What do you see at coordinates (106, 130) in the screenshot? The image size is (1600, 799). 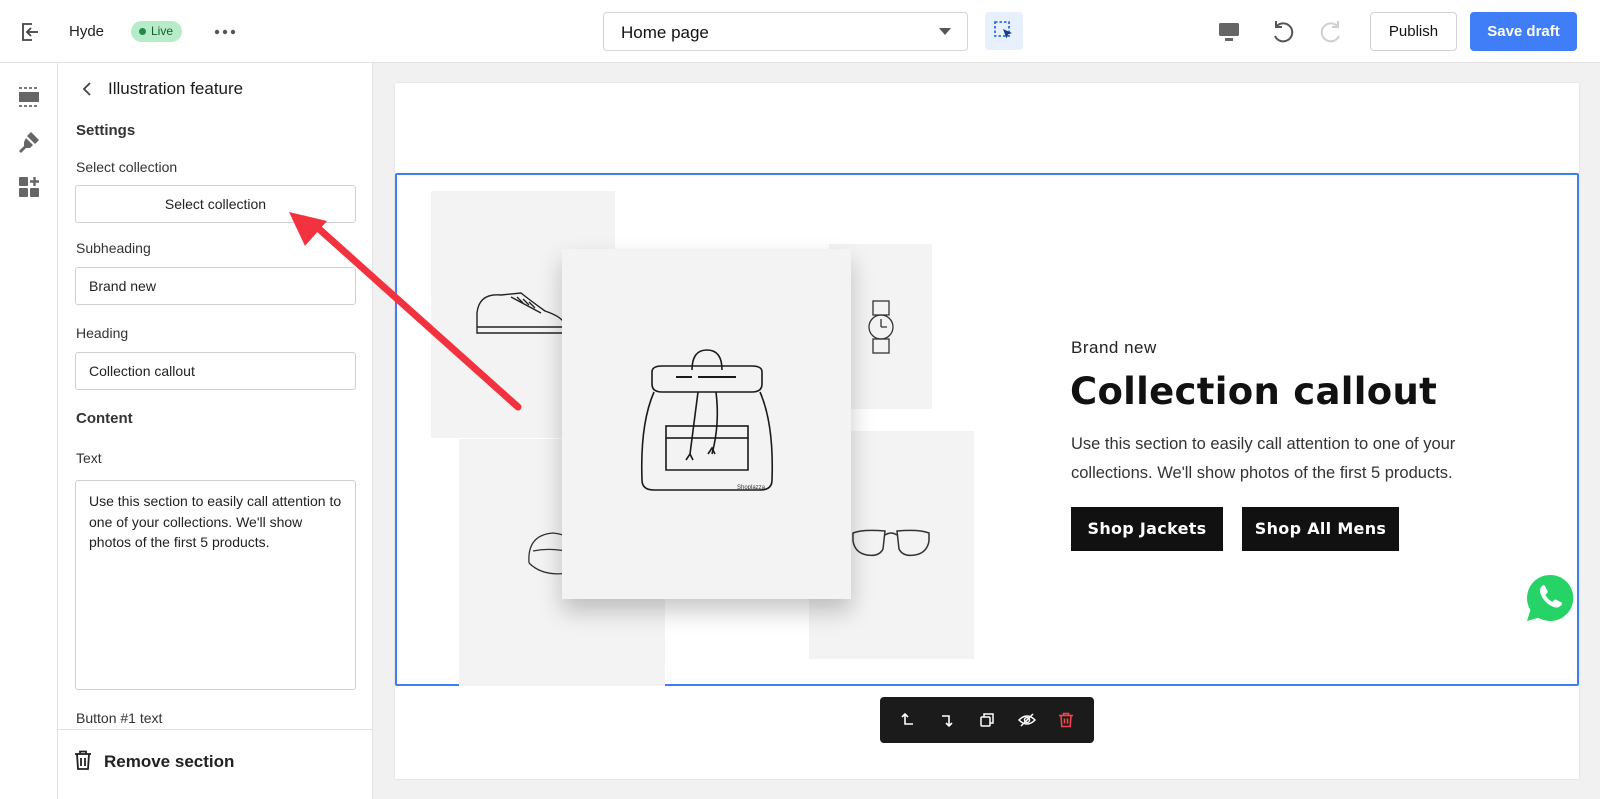 I see `settings-heading: Settings` at bounding box center [106, 130].